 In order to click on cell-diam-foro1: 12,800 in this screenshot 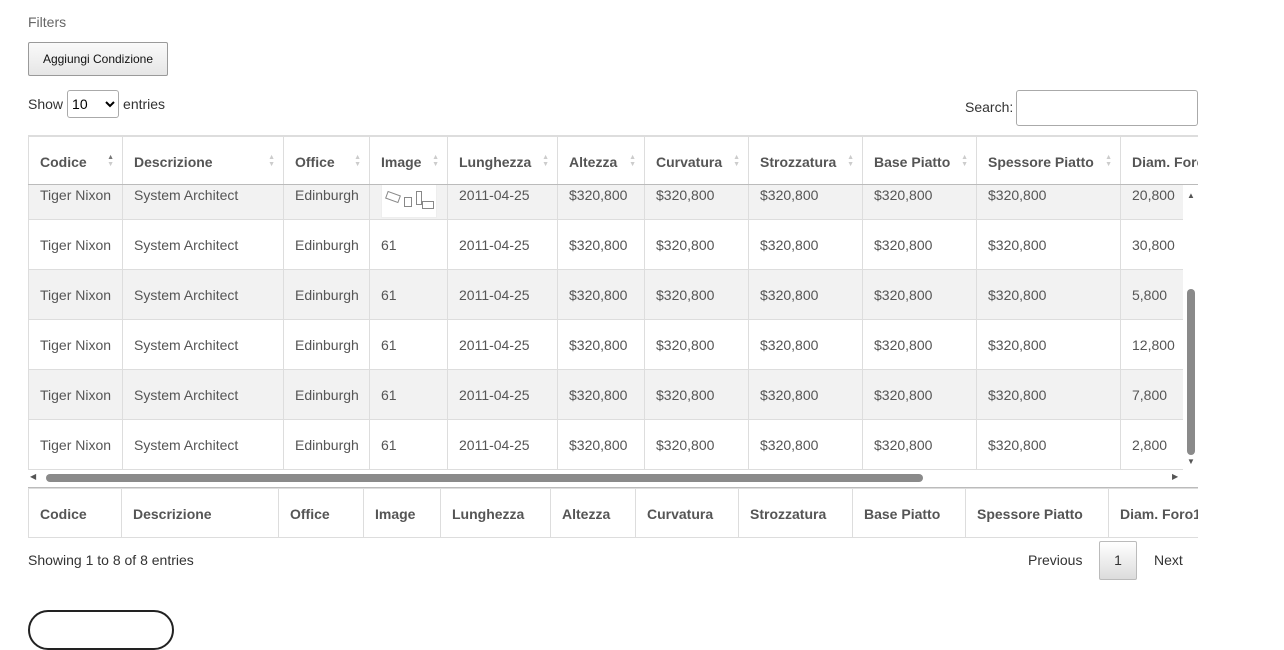, I will do `click(1151, 344)`.